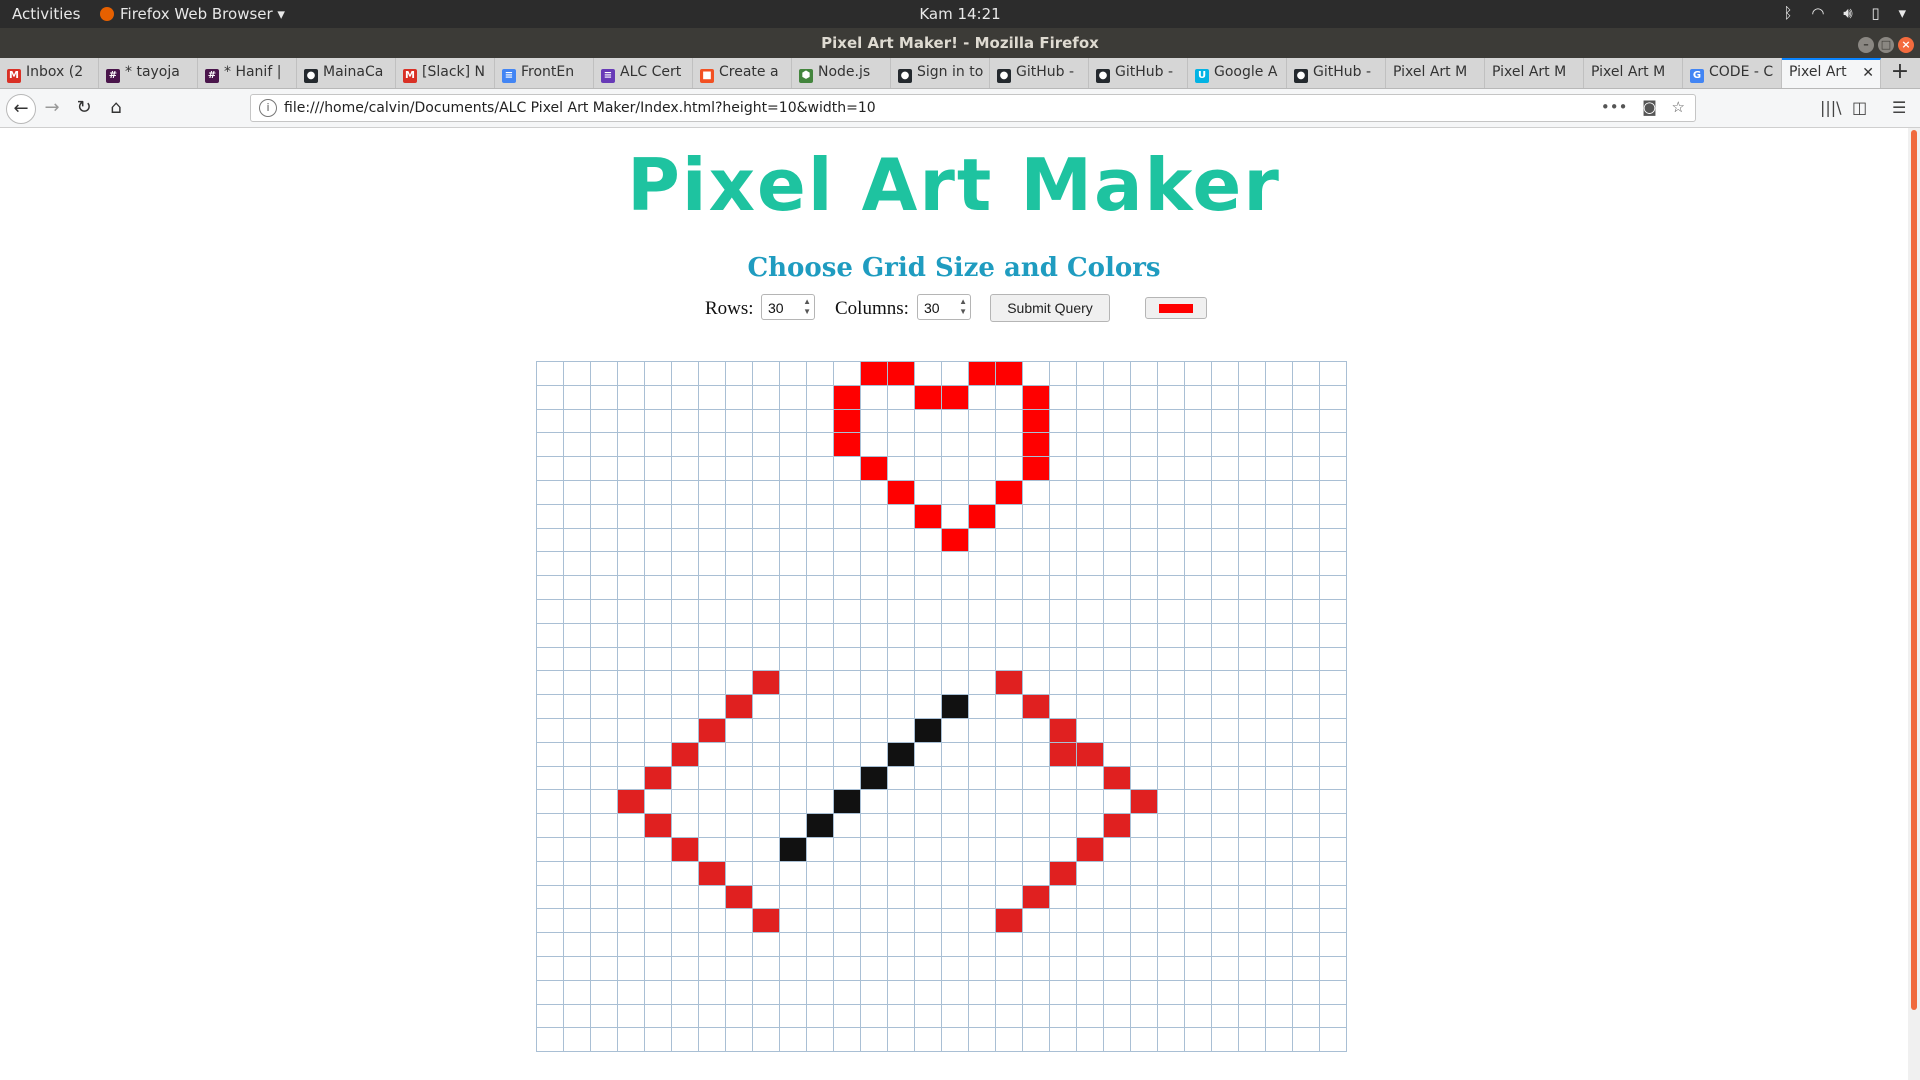  Describe the element at coordinates (1902, 13) in the screenshot. I see `system-menu-icon: ▾` at that location.